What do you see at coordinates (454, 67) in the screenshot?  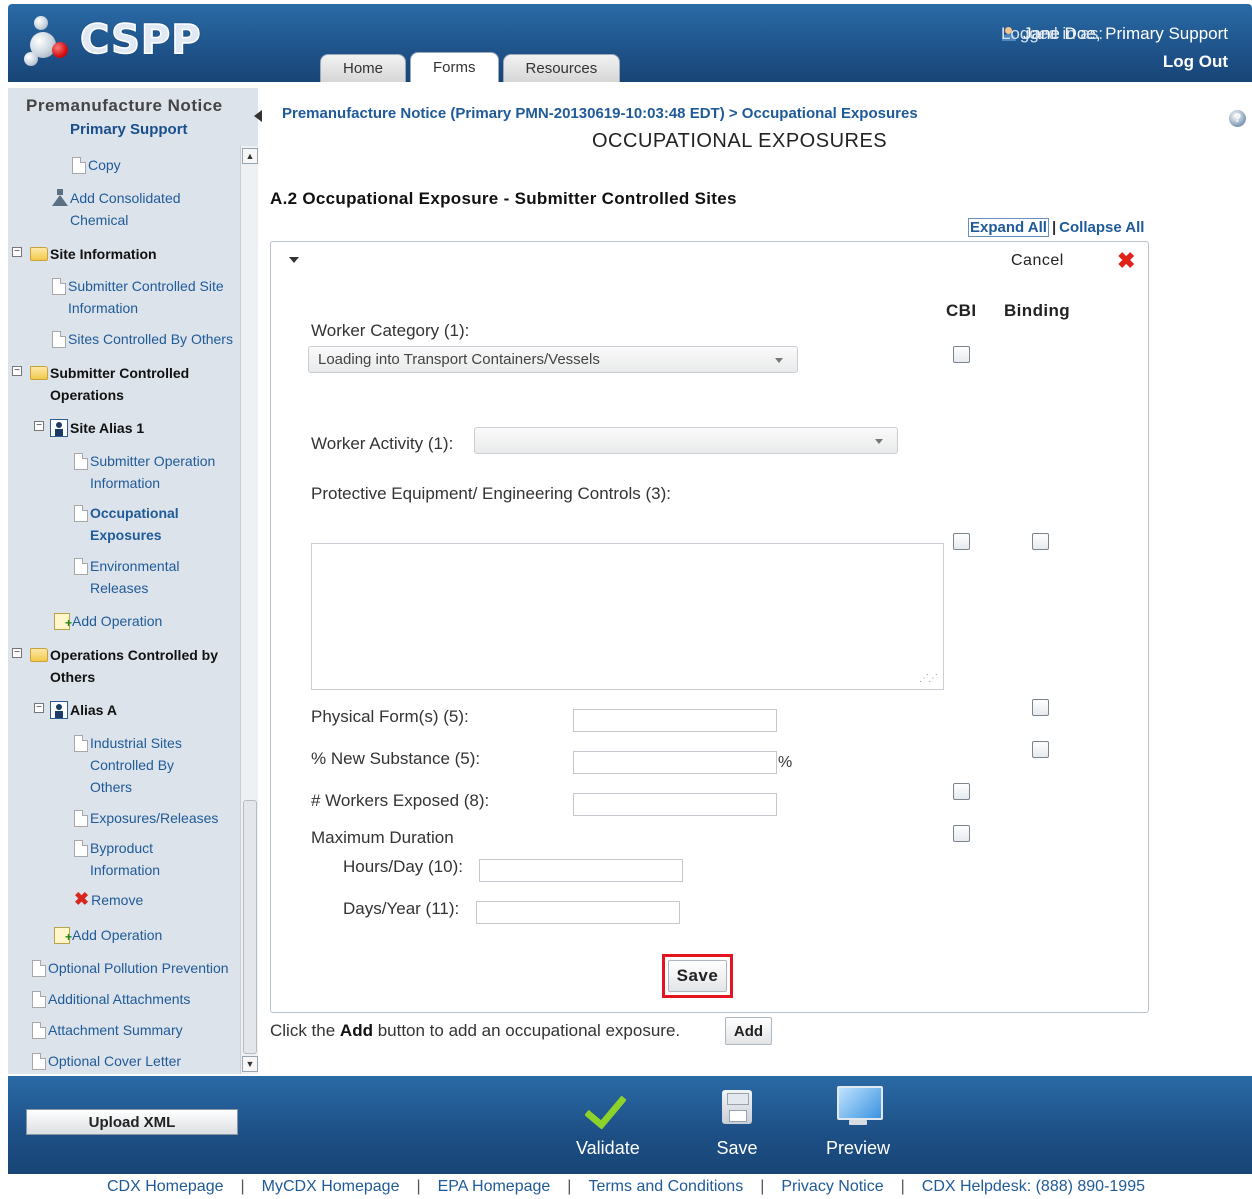 I see `tab-forms: Forms` at bounding box center [454, 67].